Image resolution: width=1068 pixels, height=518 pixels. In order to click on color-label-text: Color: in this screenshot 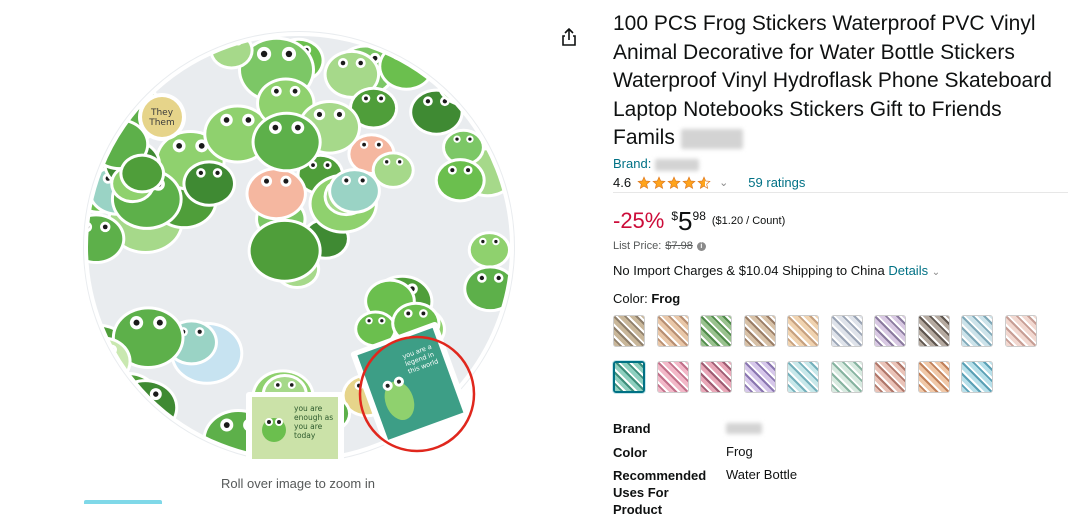, I will do `click(630, 298)`.